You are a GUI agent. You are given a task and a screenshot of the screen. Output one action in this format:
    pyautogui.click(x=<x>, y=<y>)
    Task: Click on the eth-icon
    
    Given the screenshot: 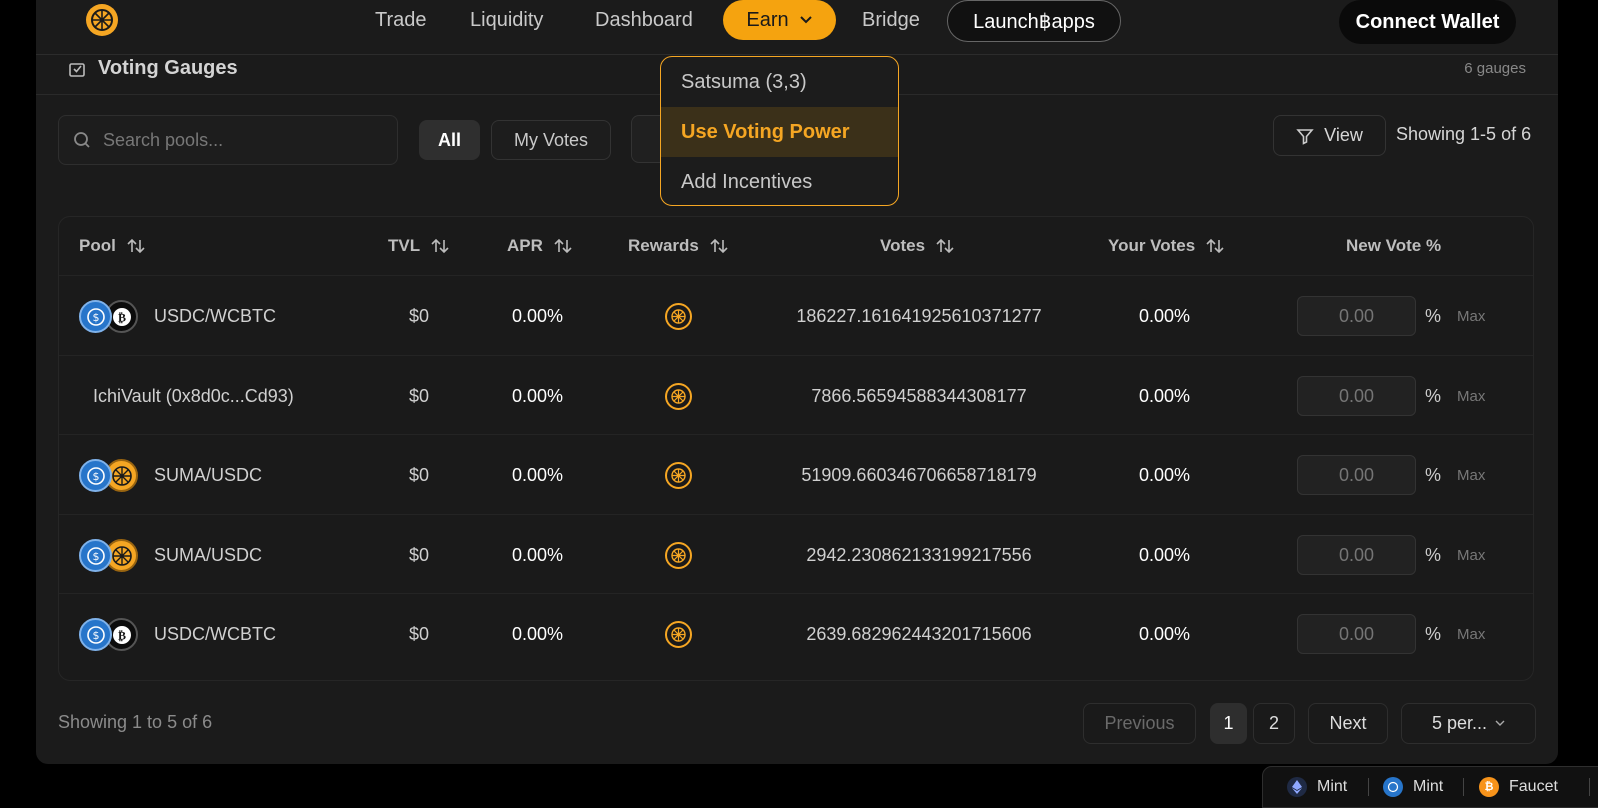 What is the action you would take?
    pyautogui.click(x=1297, y=786)
    